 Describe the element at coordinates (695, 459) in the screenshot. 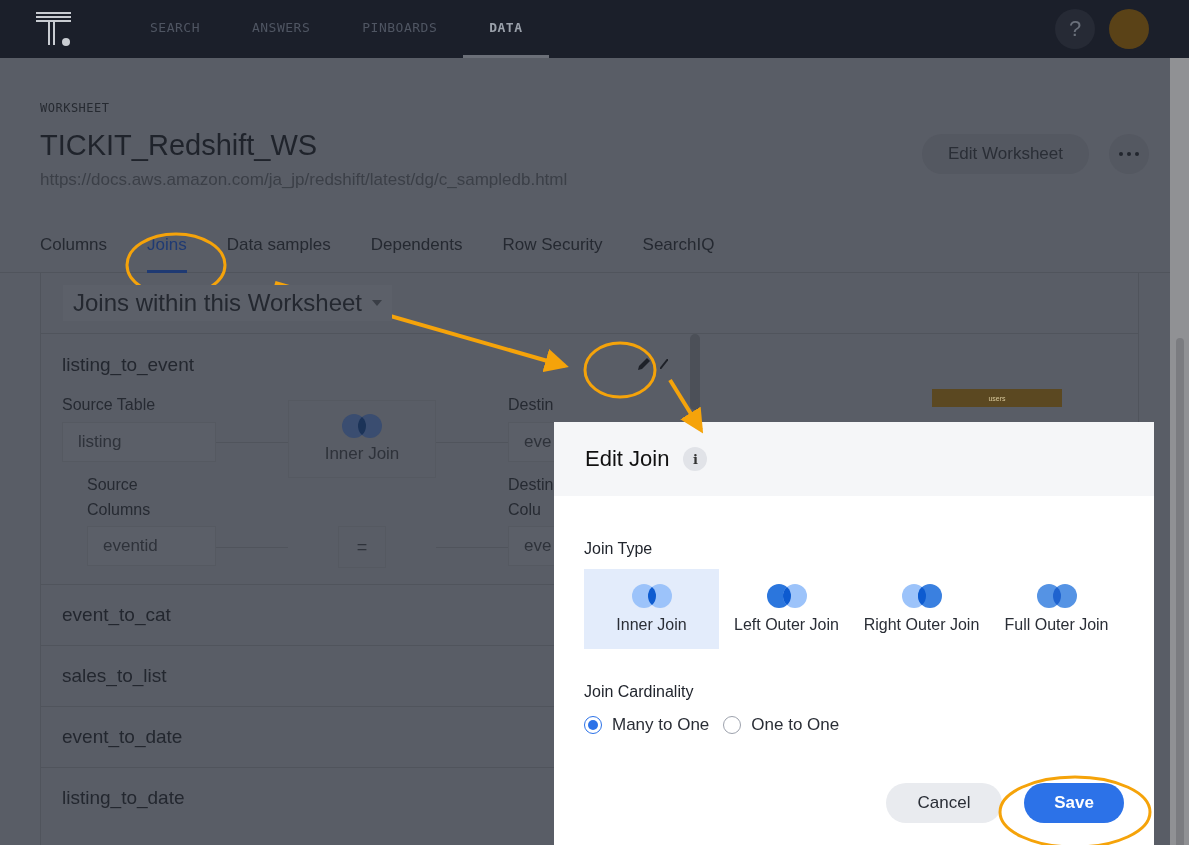

I see `info-button: i` at that location.